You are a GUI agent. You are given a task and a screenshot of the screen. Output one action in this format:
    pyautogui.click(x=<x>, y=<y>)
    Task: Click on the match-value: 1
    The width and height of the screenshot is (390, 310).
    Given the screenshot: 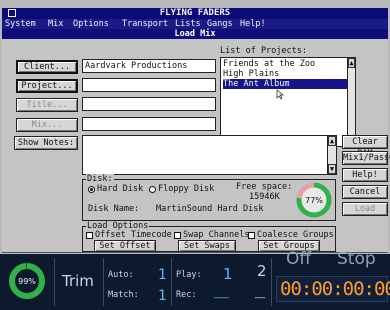 What is the action you would take?
    pyautogui.click(x=162, y=296)
    